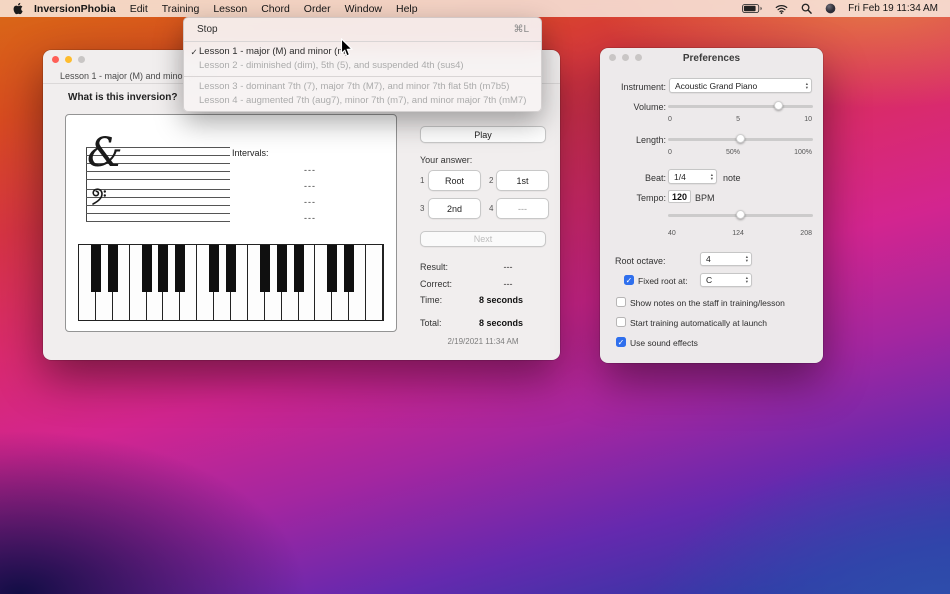 The width and height of the screenshot is (950, 594). What do you see at coordinates (806, 8) in the screenshot?
I see `search-icon` at bounding box center [806, 8].